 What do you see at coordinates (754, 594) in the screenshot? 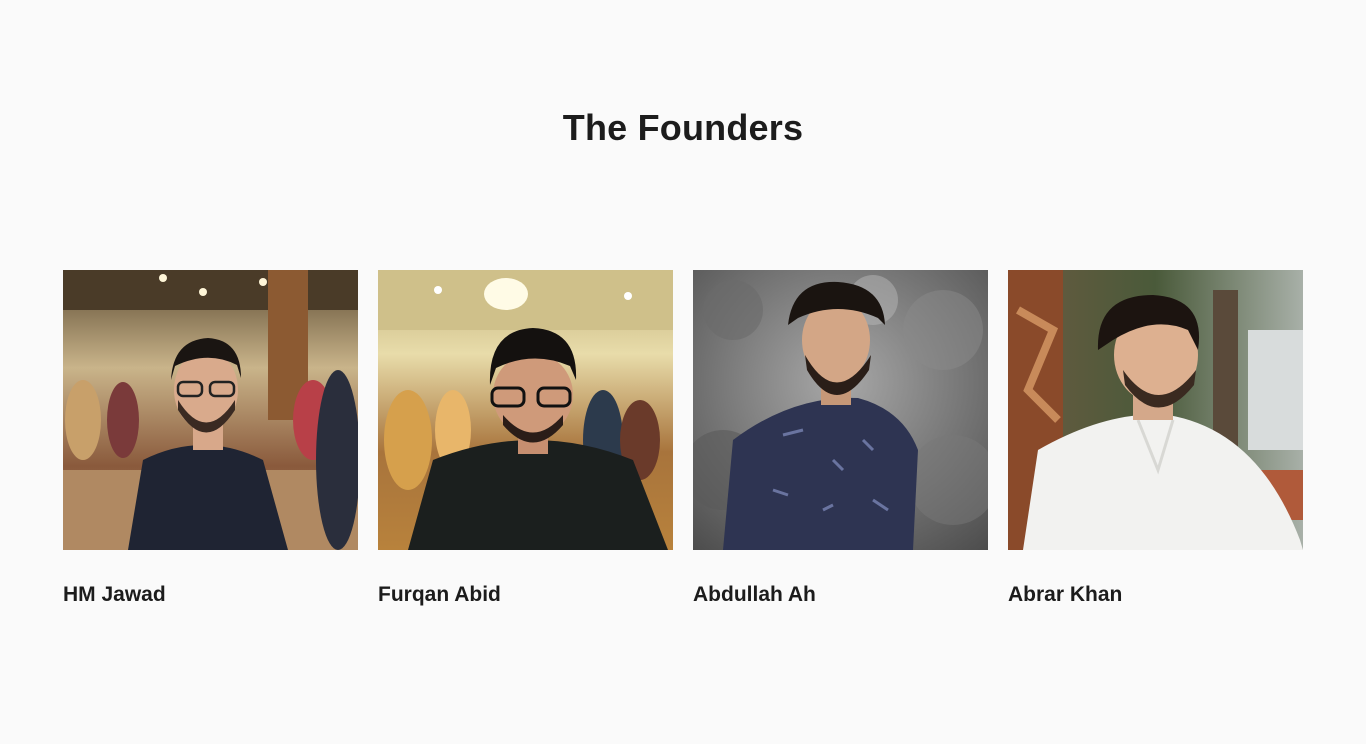
I see `founder-name: Abdullah Ah` at bounding box center [754, 594].